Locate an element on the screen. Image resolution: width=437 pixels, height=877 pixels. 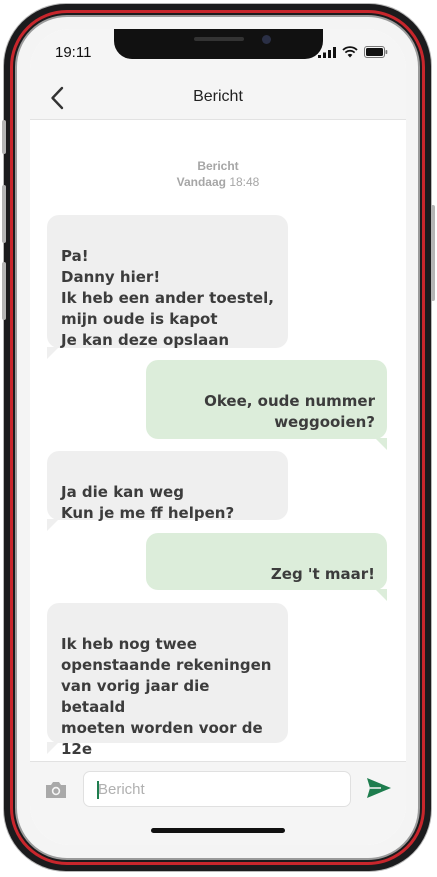
thread-time: 18:48 is located at coordinates (244, 182).